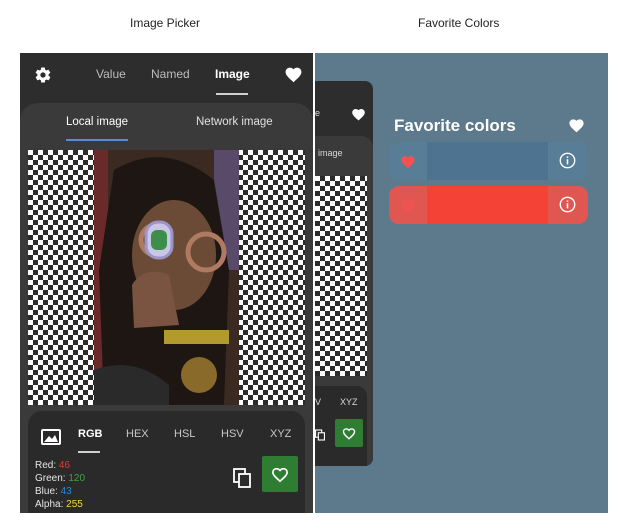  I want to click on caption-favorite-colors: Favorite Colors, so click(459, 23).